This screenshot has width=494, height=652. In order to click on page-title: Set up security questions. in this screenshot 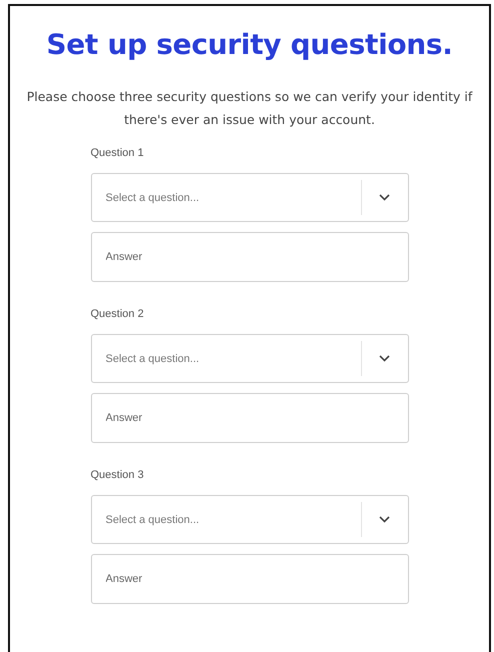, I will do `click(249, 44)`.